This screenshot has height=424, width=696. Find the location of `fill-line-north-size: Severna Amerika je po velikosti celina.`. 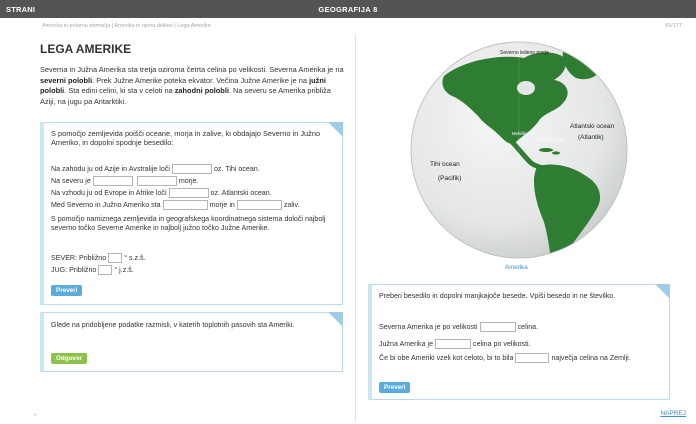

fill-line-north-size: Severna Amerika je po velikosti celina. is located at coordinates (459, 327).